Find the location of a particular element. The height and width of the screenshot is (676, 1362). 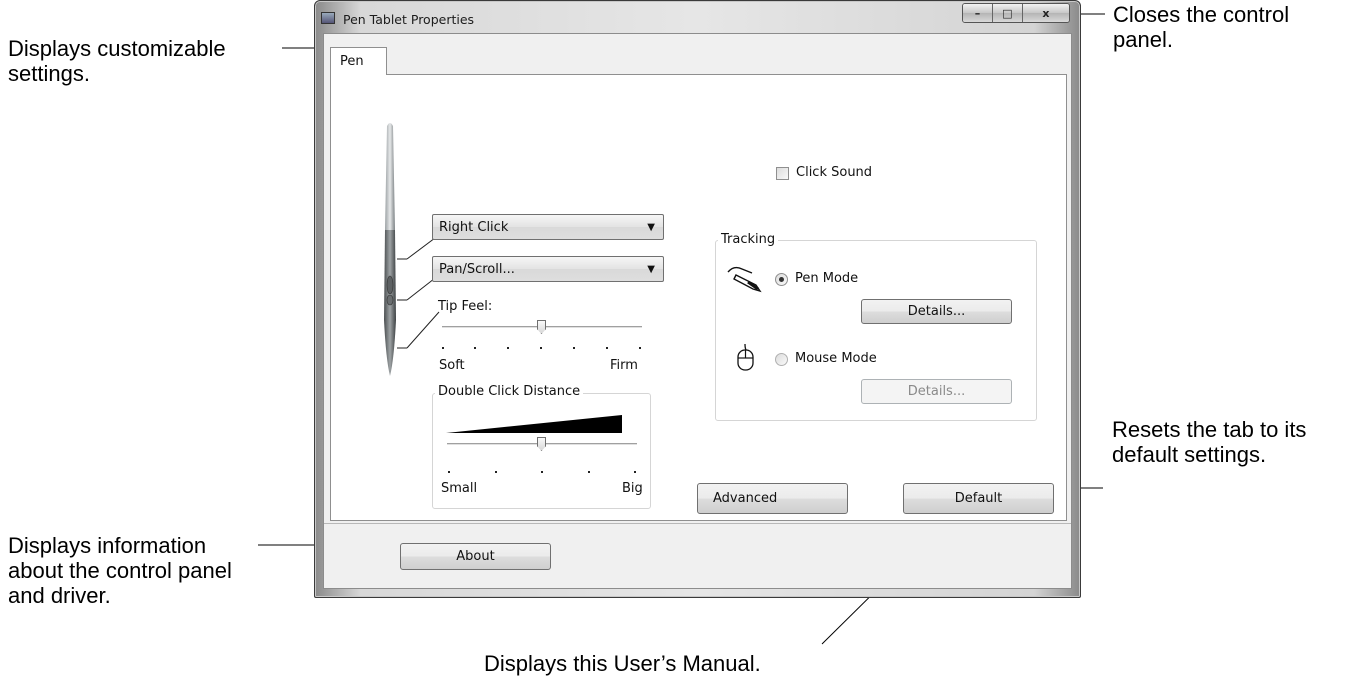

distance-ramp-icon is located at coordinates (534, 424).